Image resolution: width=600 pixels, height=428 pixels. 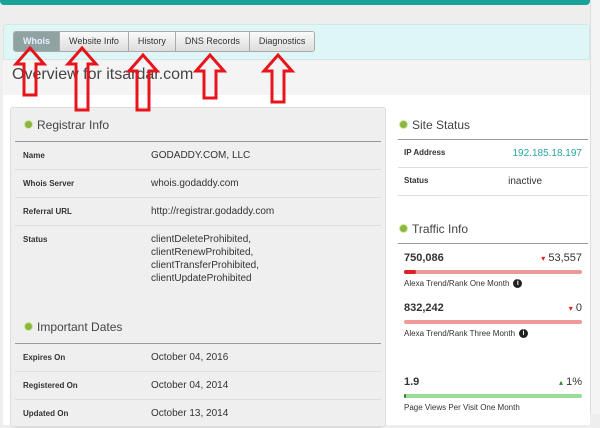 What do you see at coordinates (201, 239) in the screenshot?
I see `status-line: clientDeleteProhibited,` at bounding box center [201, 239].